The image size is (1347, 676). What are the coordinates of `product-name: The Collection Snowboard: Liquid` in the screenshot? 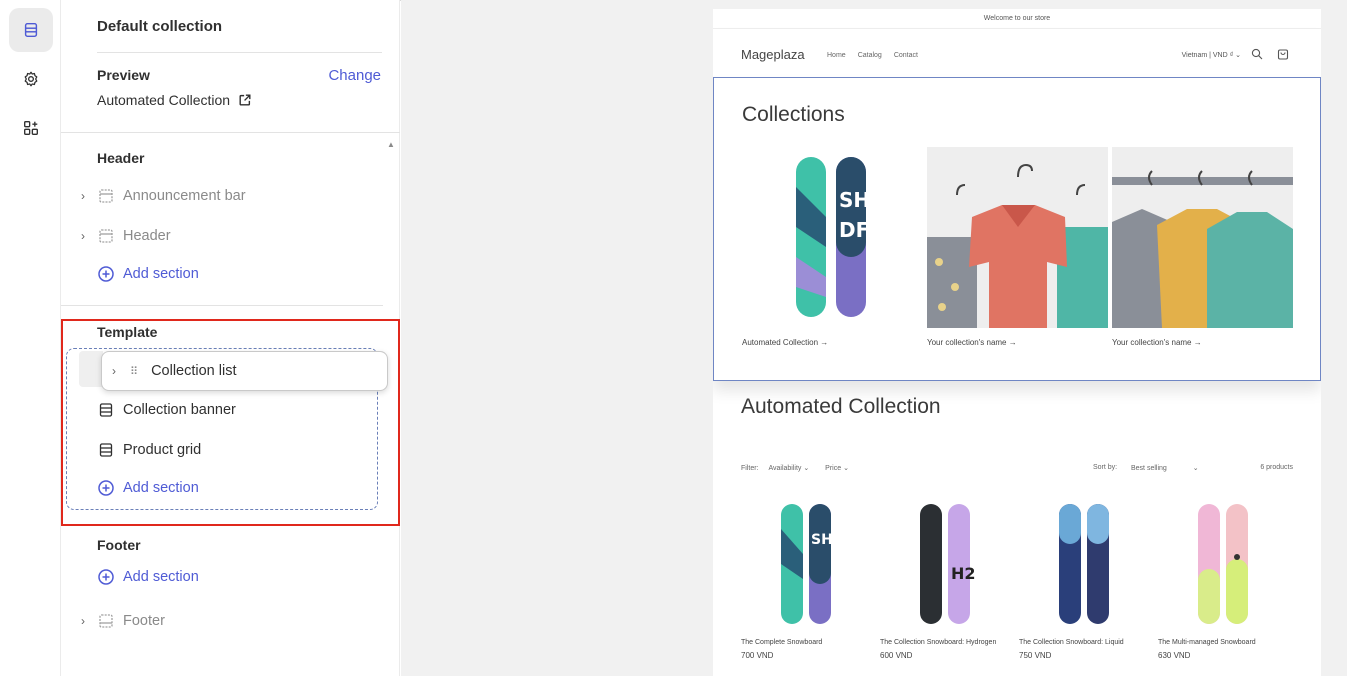 It's located at (1071, 642).